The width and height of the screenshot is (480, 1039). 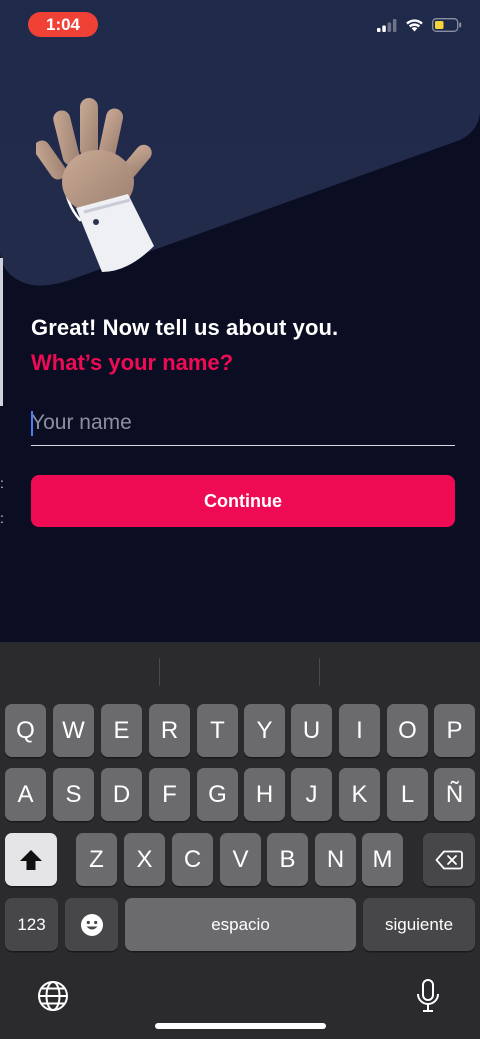 What do you see at coordinates (240, 859) in the screenshot?
I see `key-v: V` at bounding box center [240, 859].